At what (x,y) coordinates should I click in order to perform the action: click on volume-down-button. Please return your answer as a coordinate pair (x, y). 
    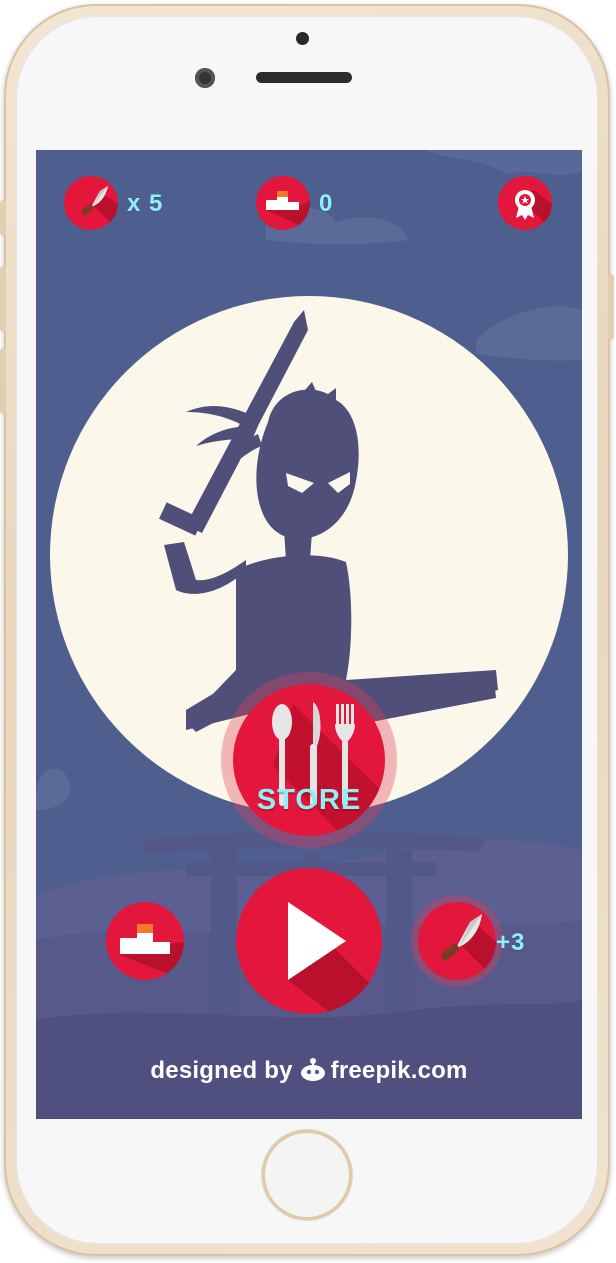
    Looking at the image, I should click on (3, 381).